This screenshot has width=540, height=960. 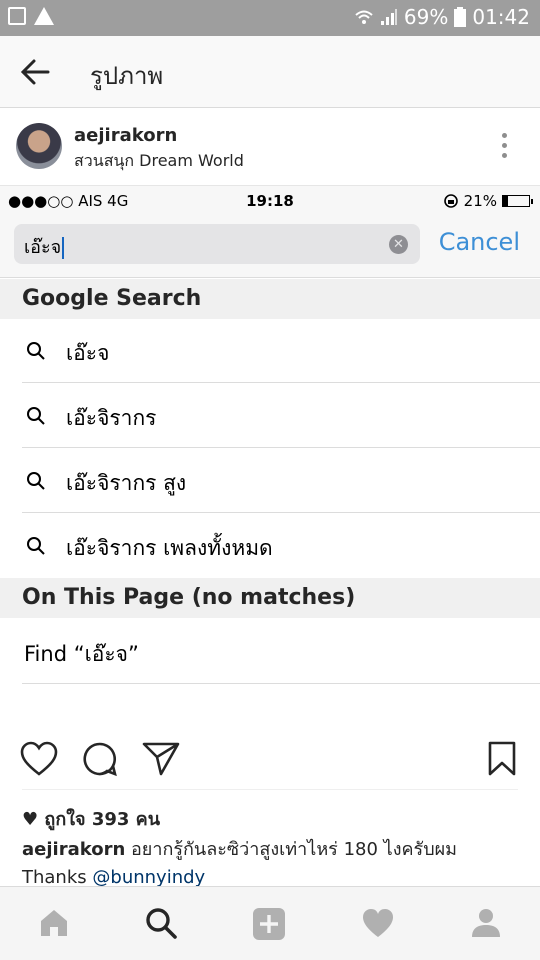 What do you see at coordinates (127, 76) in the screenshot?
I see `page-title: รูปภาพ` at bounding box center [127, 76].